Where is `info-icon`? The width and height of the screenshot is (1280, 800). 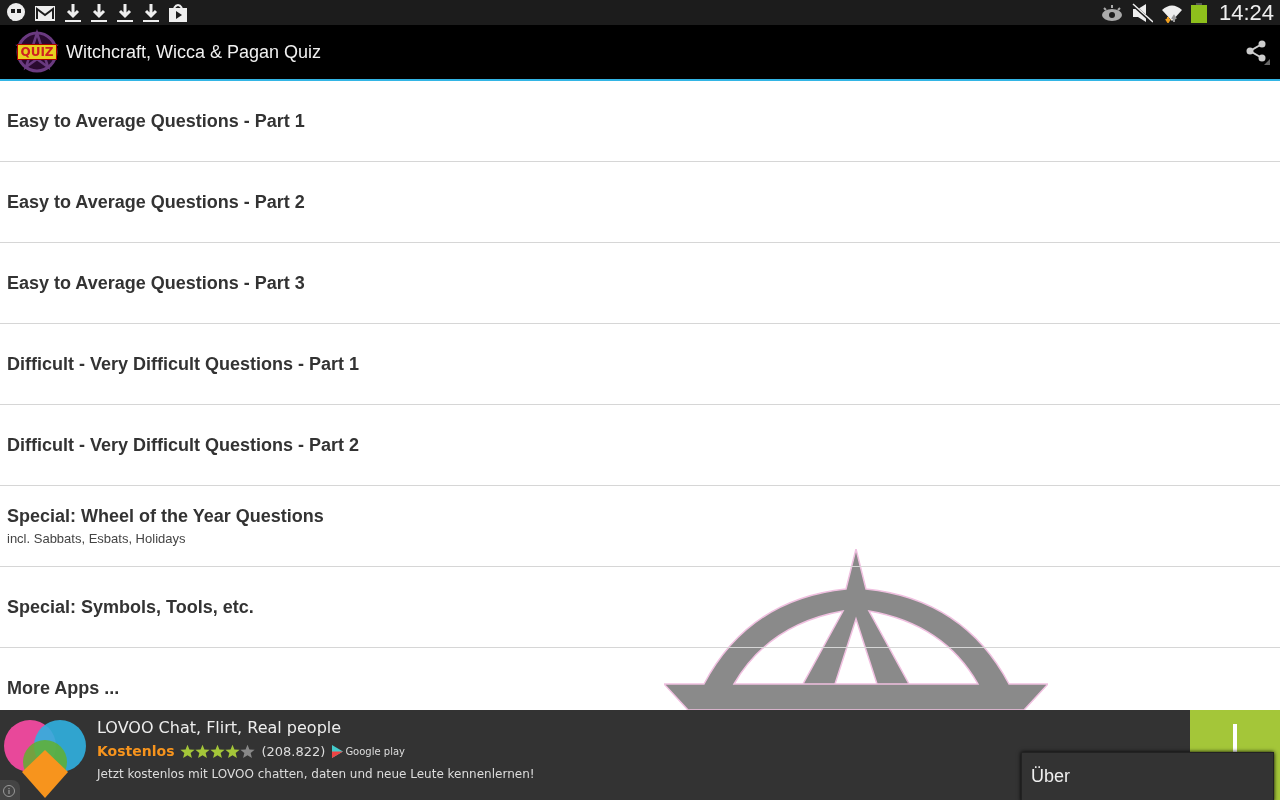 info-icon is located at coordinates (10, 790).